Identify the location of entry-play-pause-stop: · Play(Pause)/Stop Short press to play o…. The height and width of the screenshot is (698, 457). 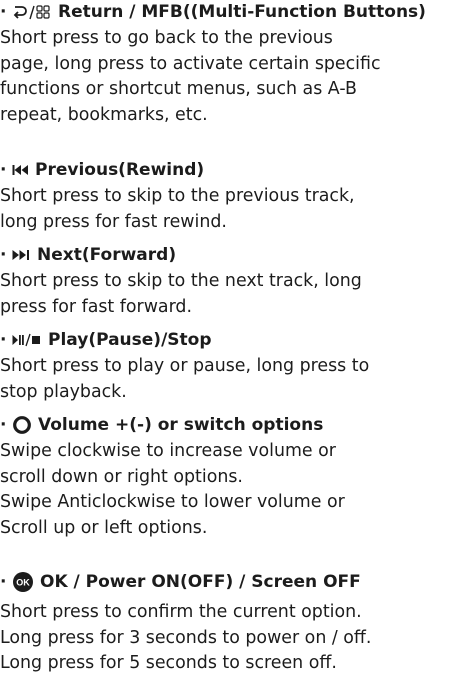
(227, 366).